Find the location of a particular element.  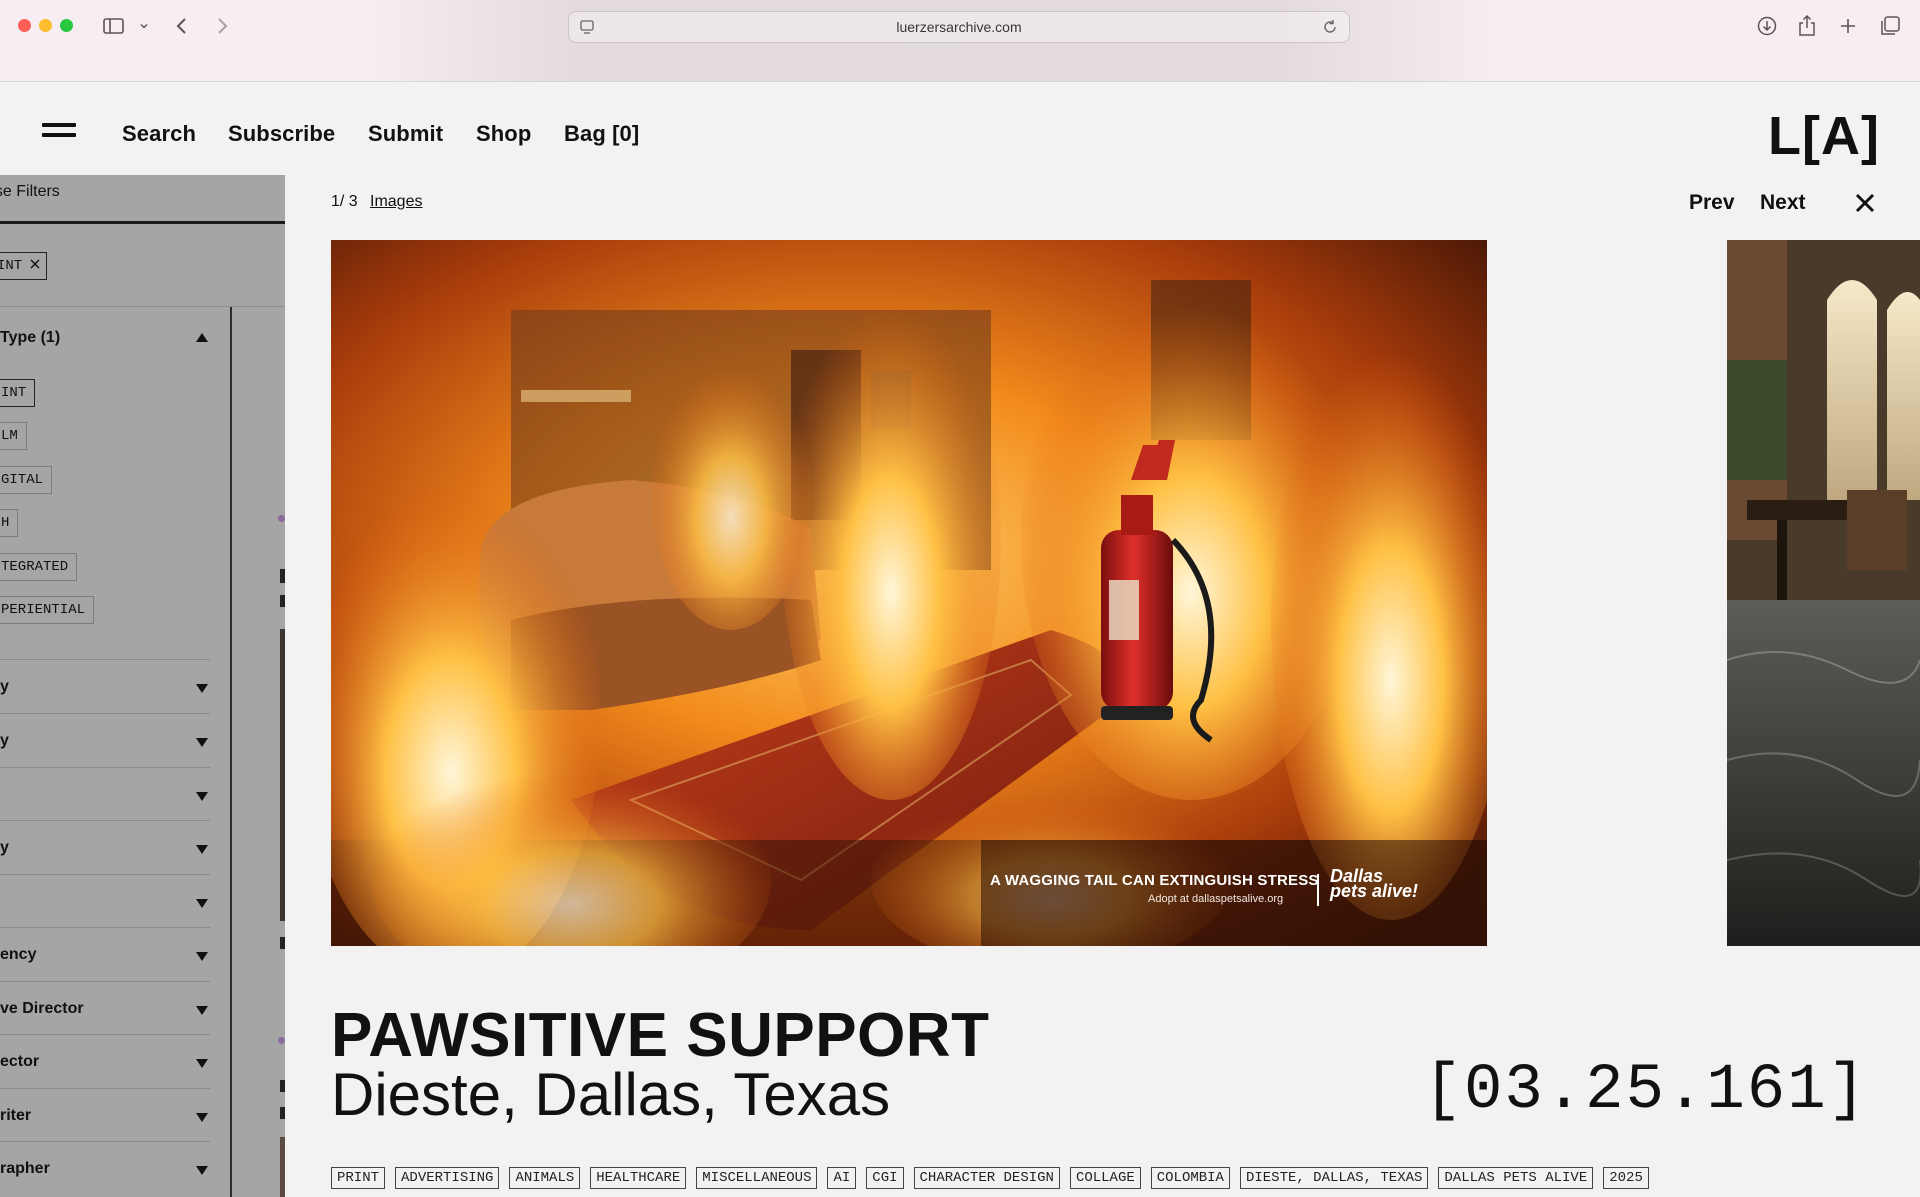

menu-icon is located at coordinates (59, 131).